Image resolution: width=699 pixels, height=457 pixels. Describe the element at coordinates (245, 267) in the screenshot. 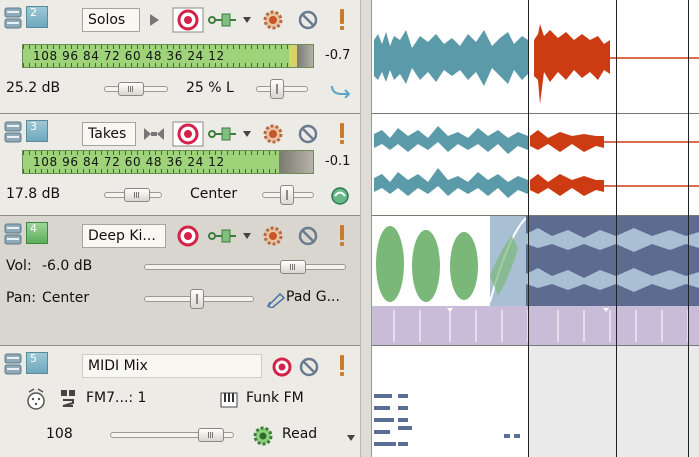

I see `volume-slider` at that location.